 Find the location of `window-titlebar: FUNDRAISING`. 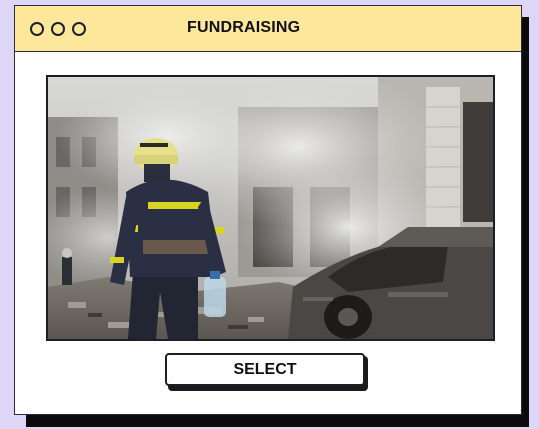

window-titlebar: FUNDRAISING is located at coordinates (268, 29).